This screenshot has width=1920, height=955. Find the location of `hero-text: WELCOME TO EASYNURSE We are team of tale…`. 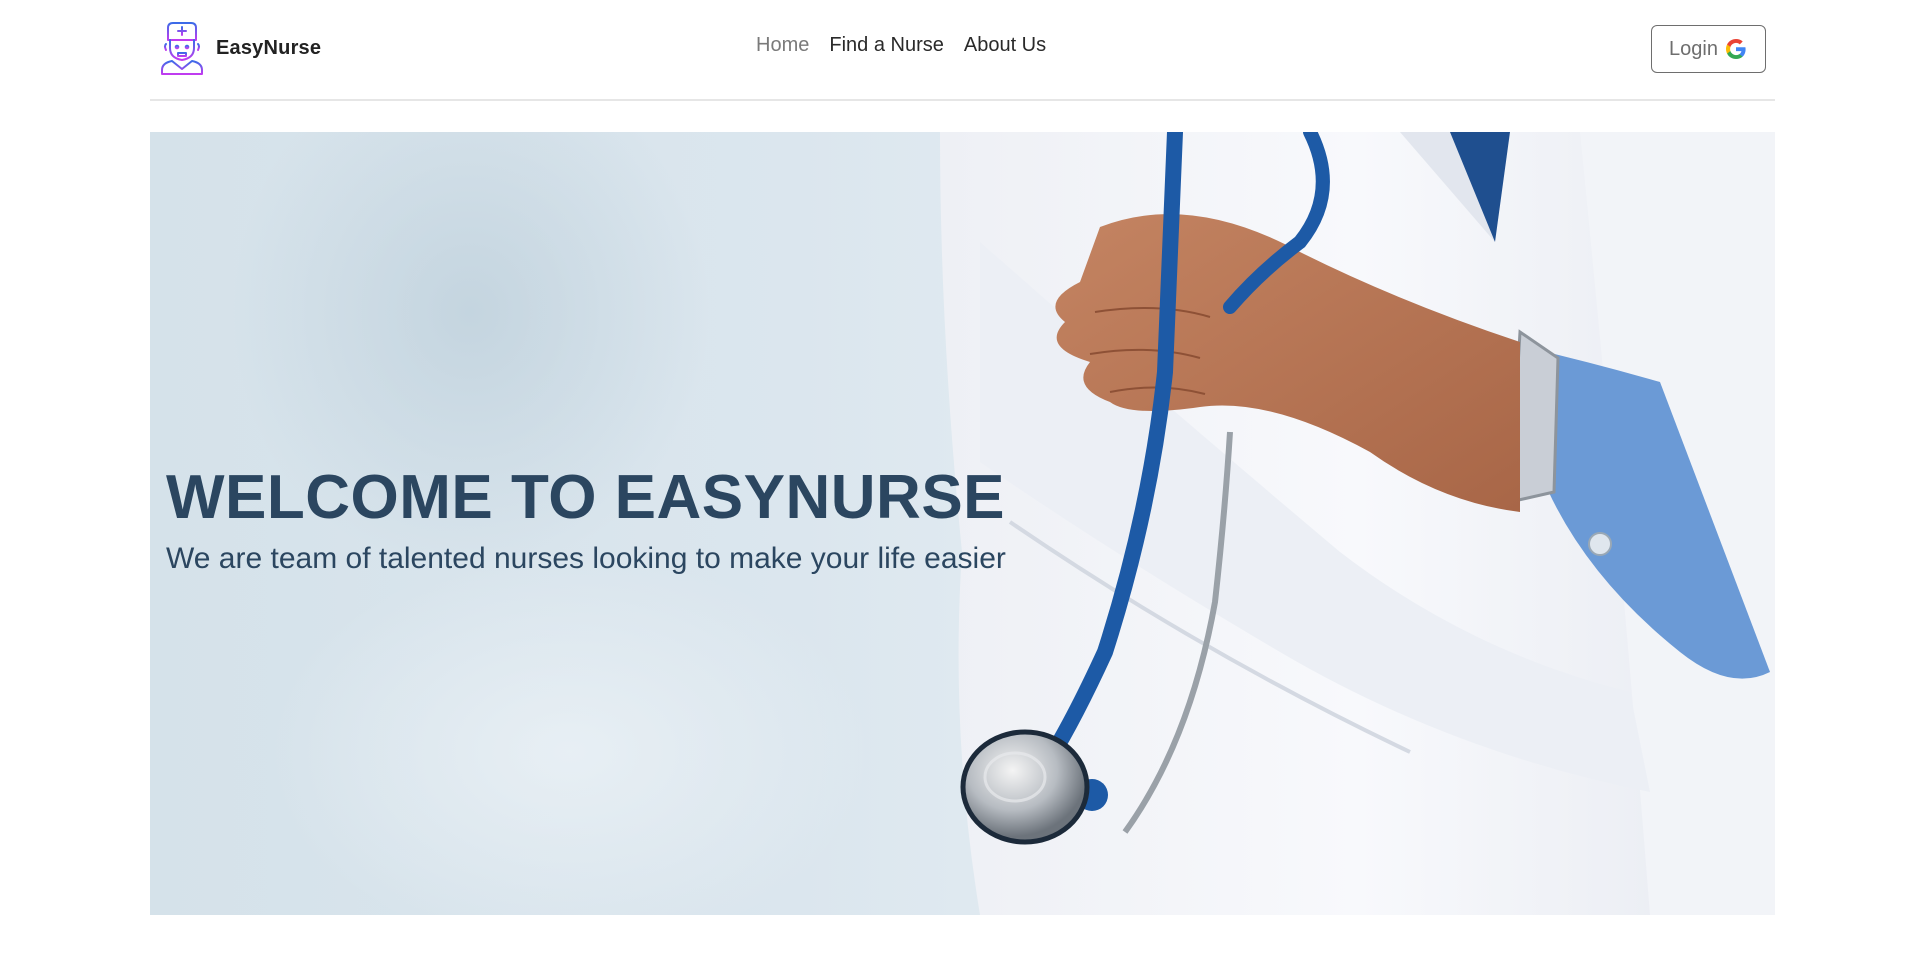

hero-text: WELCOME TO EASYNURSE We are team of tale… is located at coordinates (646, 520).